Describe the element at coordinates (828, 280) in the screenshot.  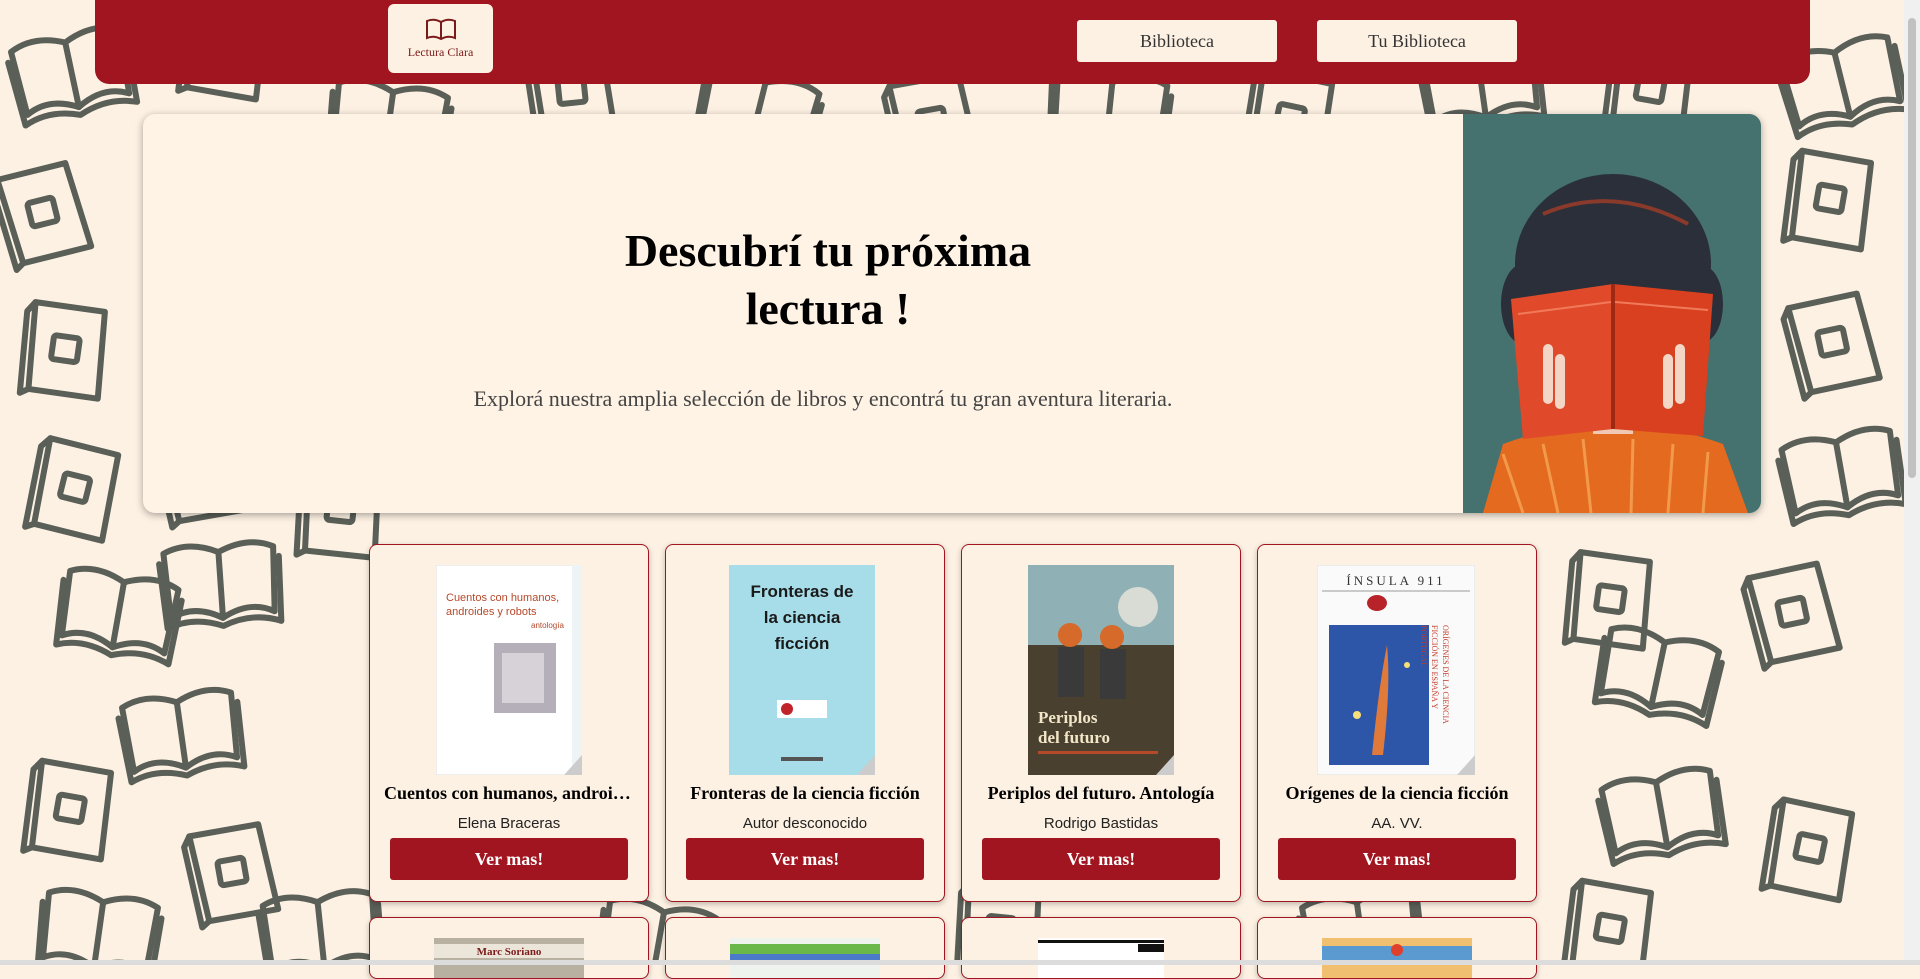
I see `hero-title: Descubrí tu próxima lectura !` at that location.